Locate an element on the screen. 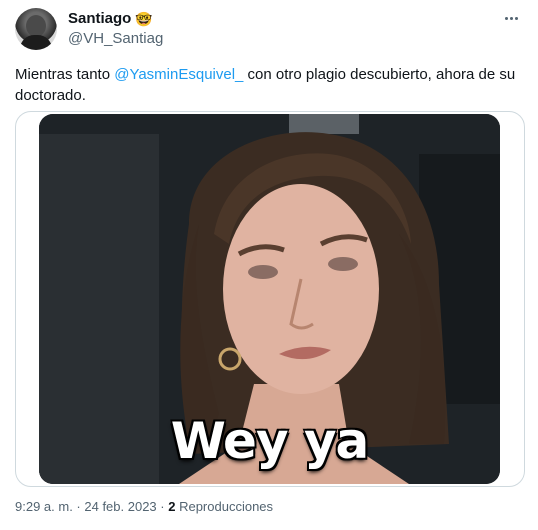 The width and height of the screenshot is (538, 530). avatar is located at coordinates (36, 29).